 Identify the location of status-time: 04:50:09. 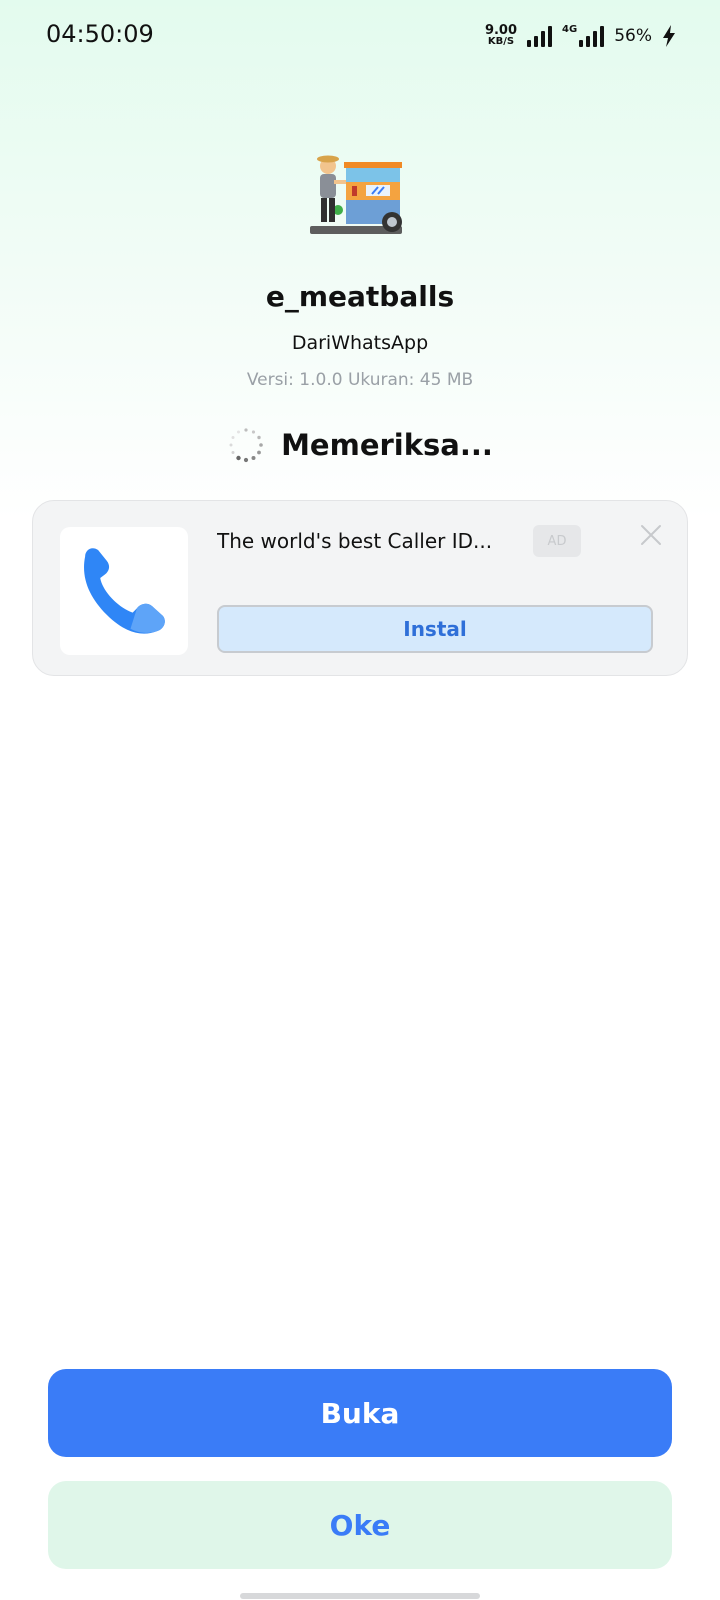
(100, 34).